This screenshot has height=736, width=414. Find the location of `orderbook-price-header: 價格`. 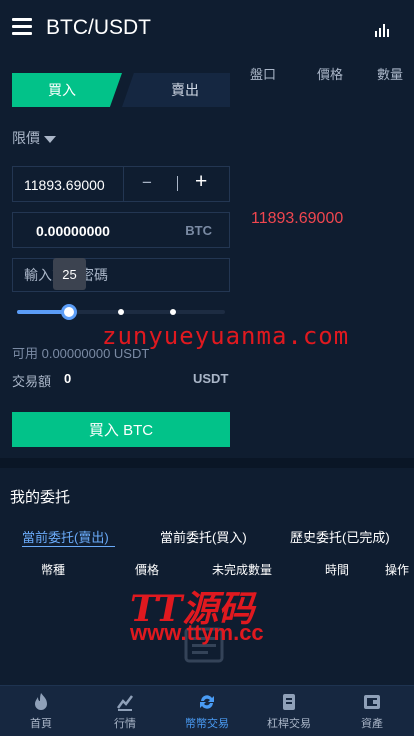

orderbook-price-header: 價格 is located at coordinates (330, 74).